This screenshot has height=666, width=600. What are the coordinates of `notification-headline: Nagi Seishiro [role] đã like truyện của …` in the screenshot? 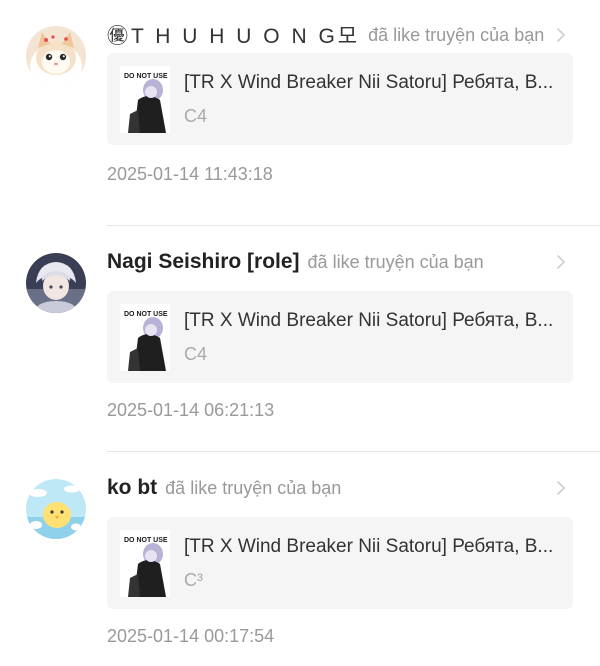 It's located at (295, 262).